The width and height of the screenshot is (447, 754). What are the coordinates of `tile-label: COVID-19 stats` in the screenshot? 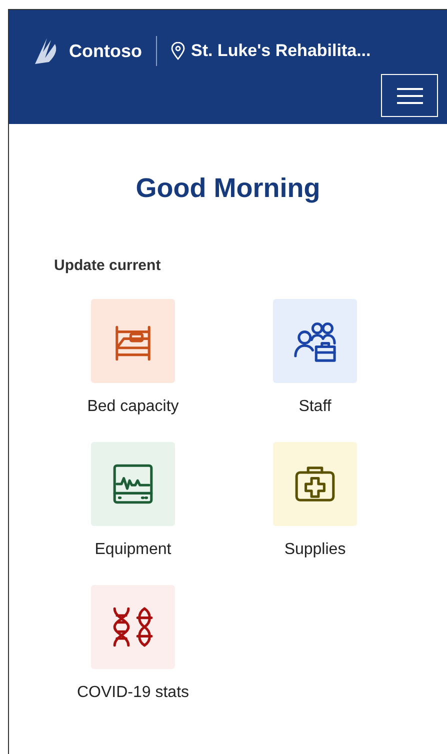 It's located at (133, 693).